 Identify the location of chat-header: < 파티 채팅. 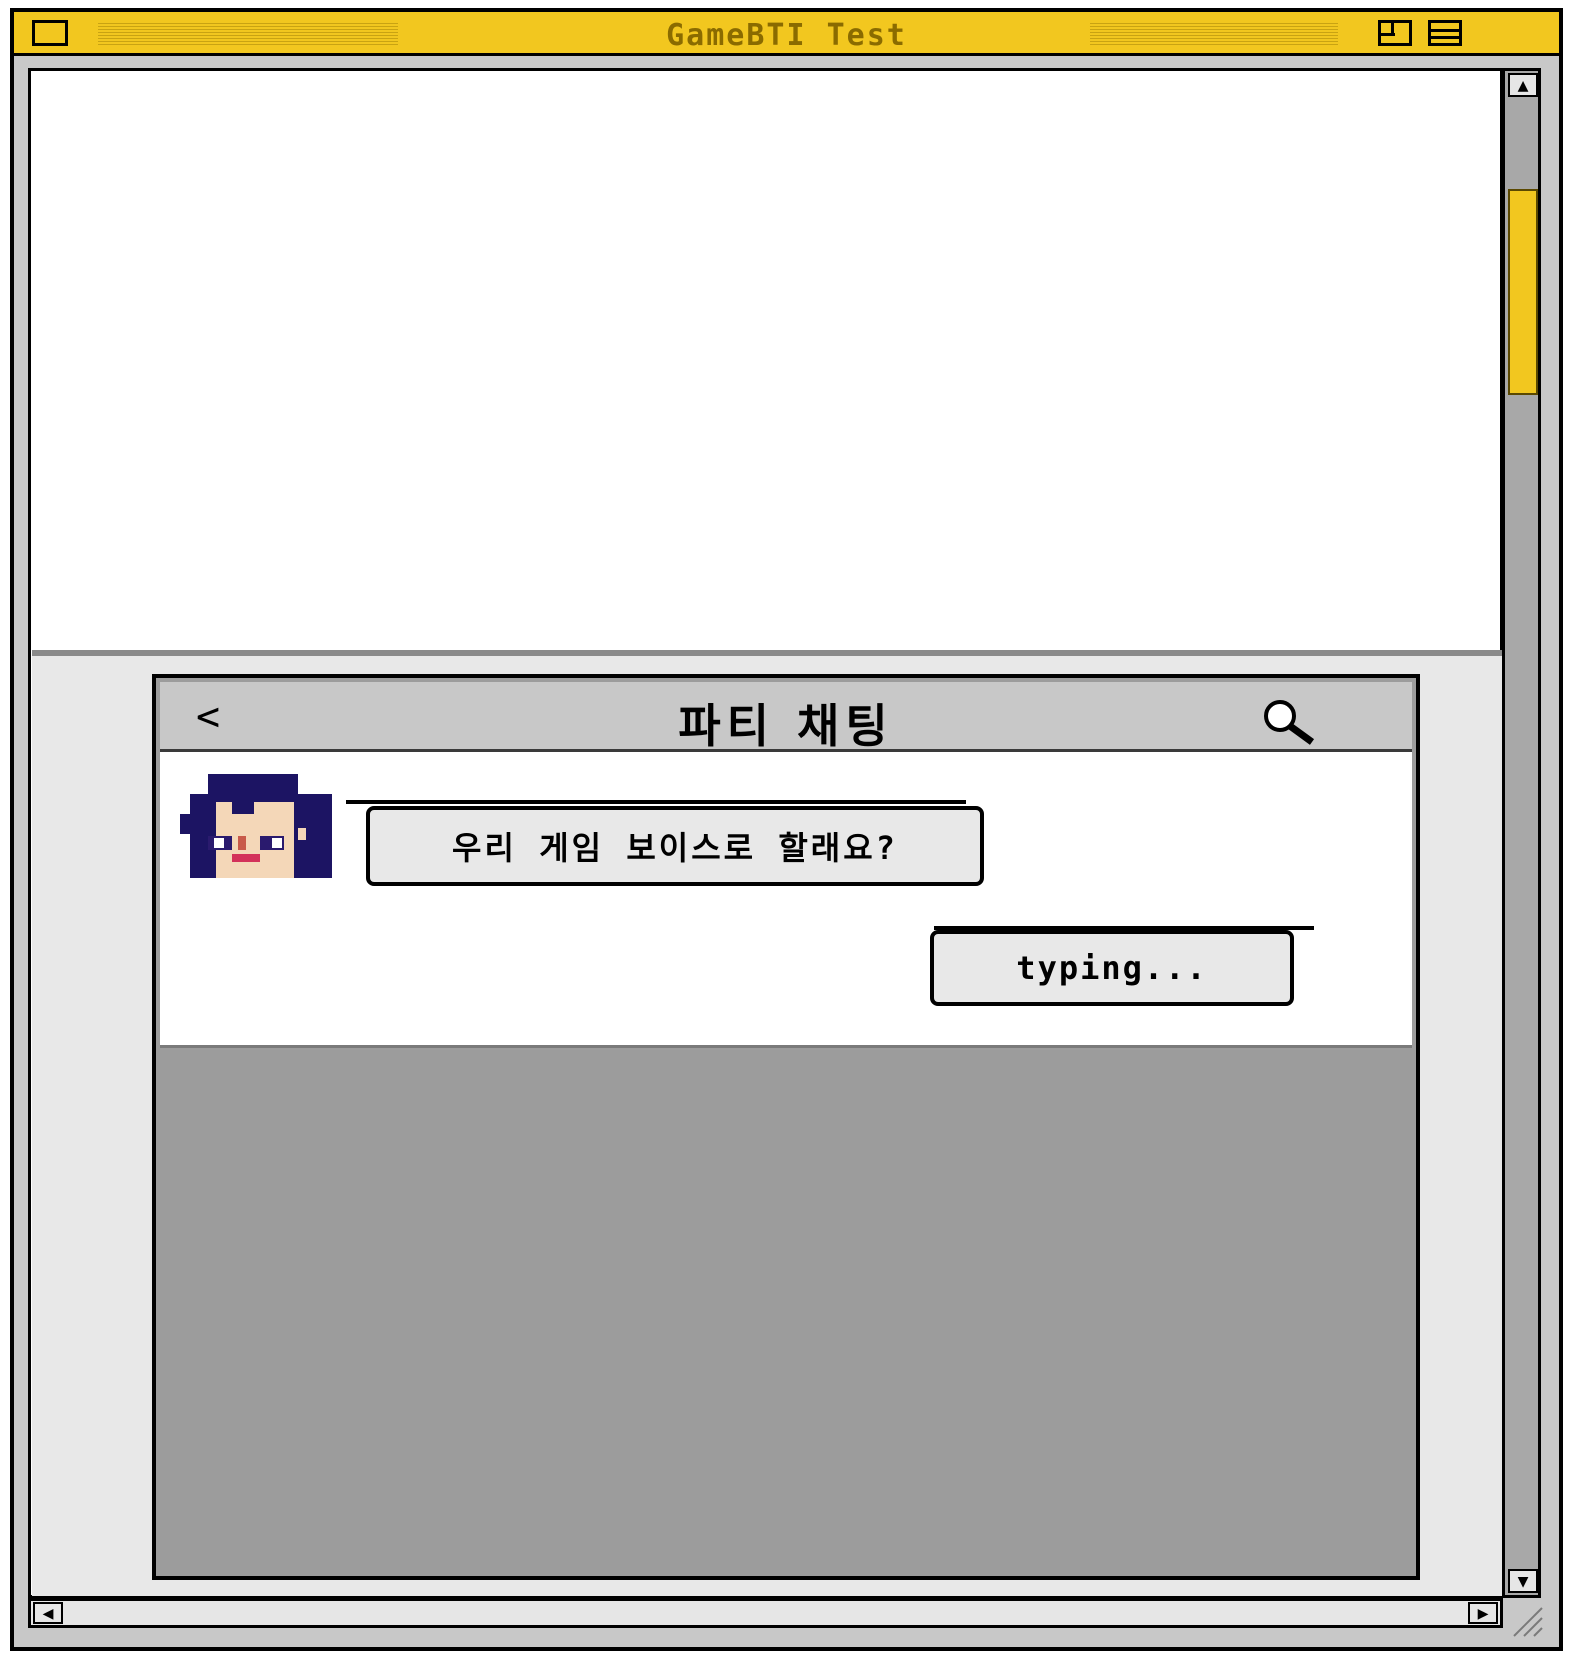
(786, 717).